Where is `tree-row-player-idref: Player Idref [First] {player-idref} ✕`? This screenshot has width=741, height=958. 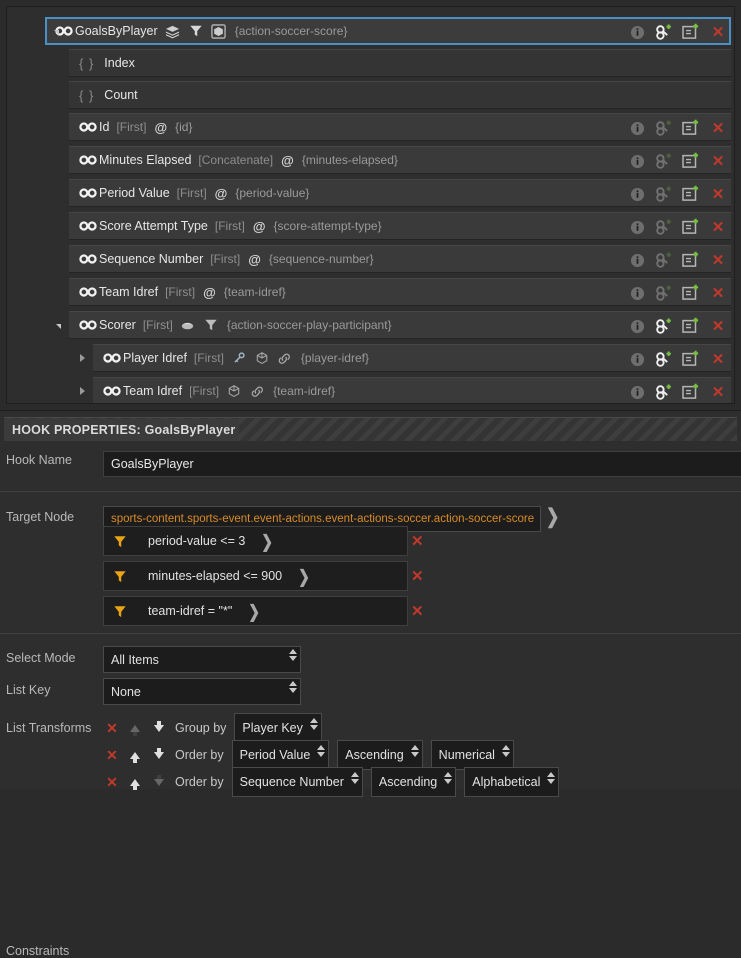 tree-row-player-idref: Player Idref [First] {player-idref} ✕ is located at coordinates (412, 358).